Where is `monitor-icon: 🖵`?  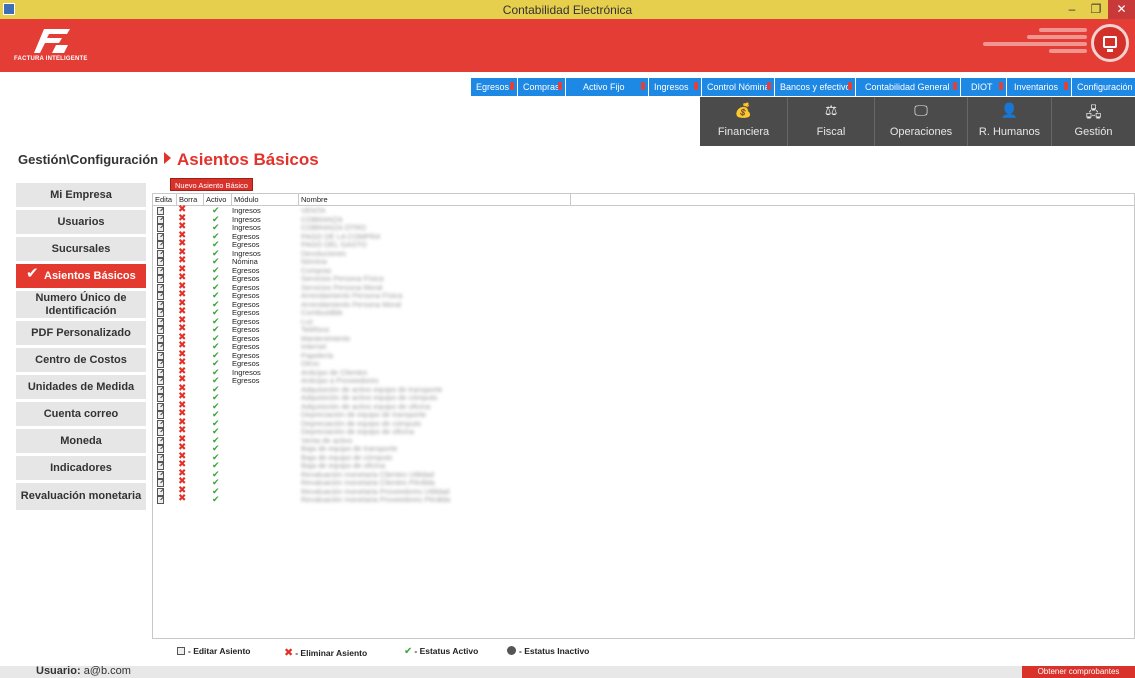
monitor-icon: 🖵 is located at coordinates (921, 110).